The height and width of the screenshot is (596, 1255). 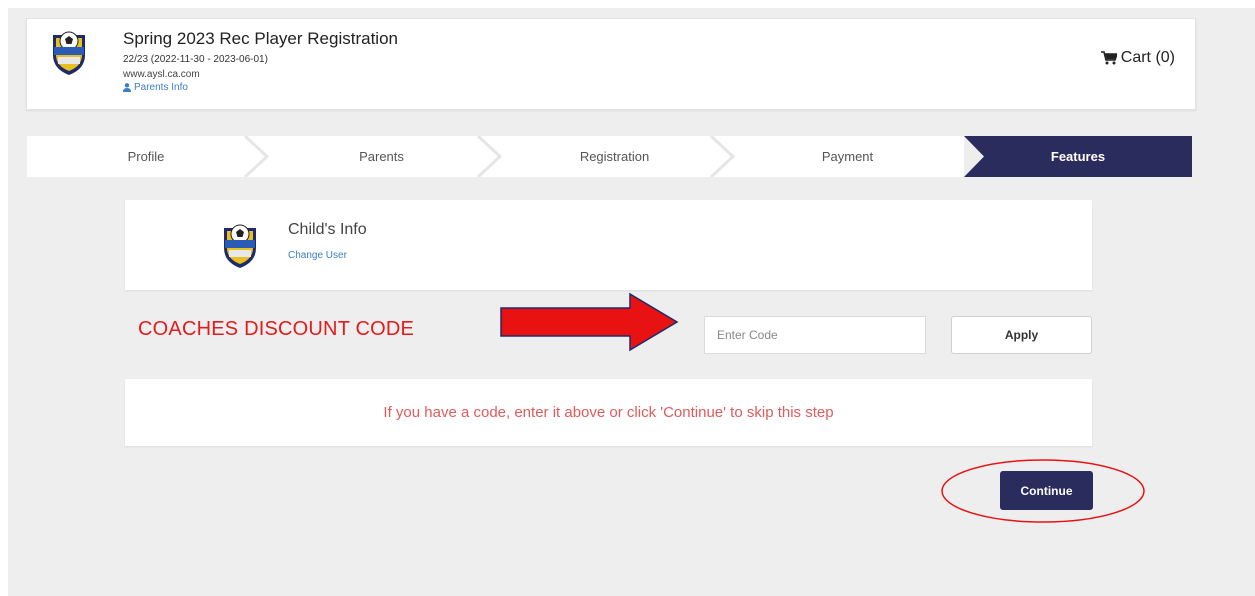 What do you see at coordinates (161, 87) in the screenshot?
I see `parents-info-label: Parents Info` at bounding box center [161, 87].